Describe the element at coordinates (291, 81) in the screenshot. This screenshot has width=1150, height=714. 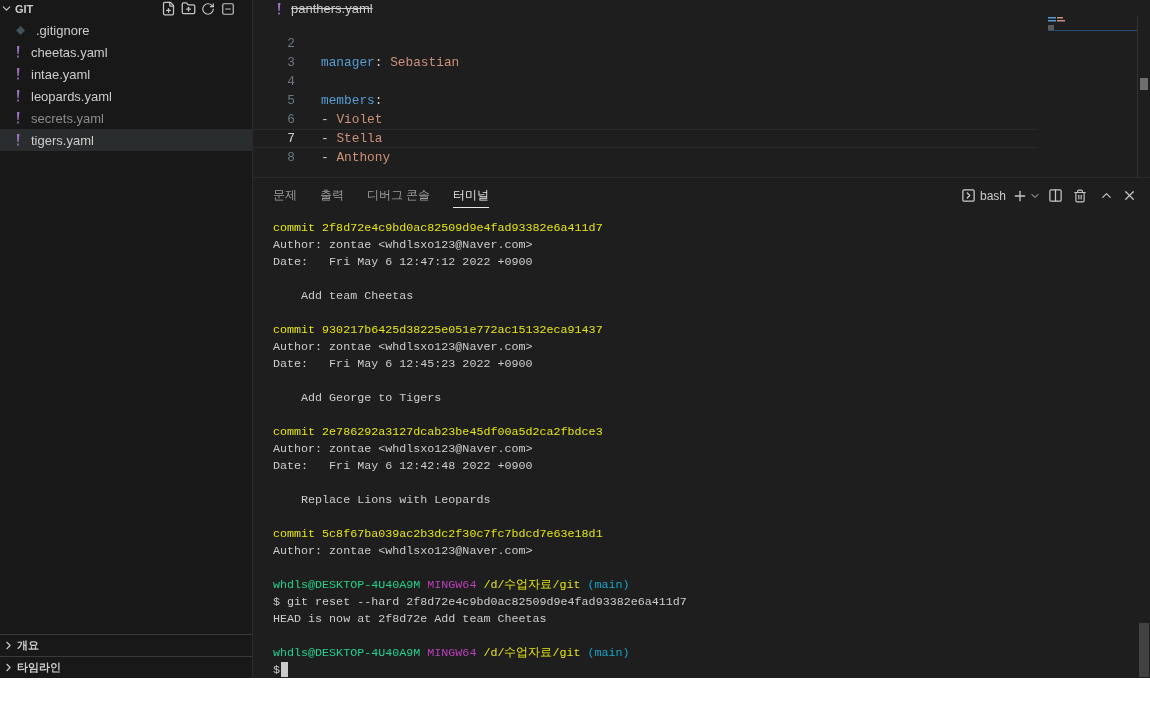
I see `line-number: 4` at that location.